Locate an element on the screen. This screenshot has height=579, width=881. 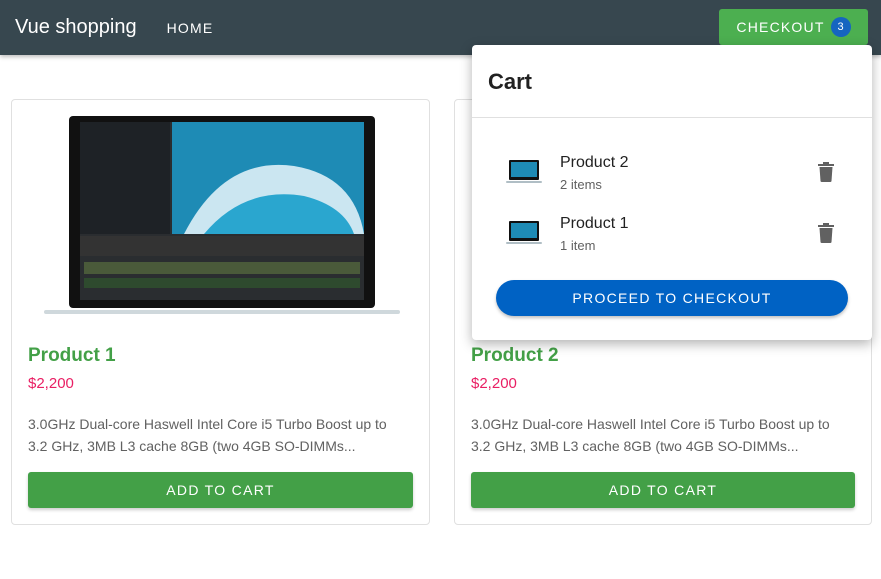
brand-title: Vue shopping is located at coordinates (76, 27).